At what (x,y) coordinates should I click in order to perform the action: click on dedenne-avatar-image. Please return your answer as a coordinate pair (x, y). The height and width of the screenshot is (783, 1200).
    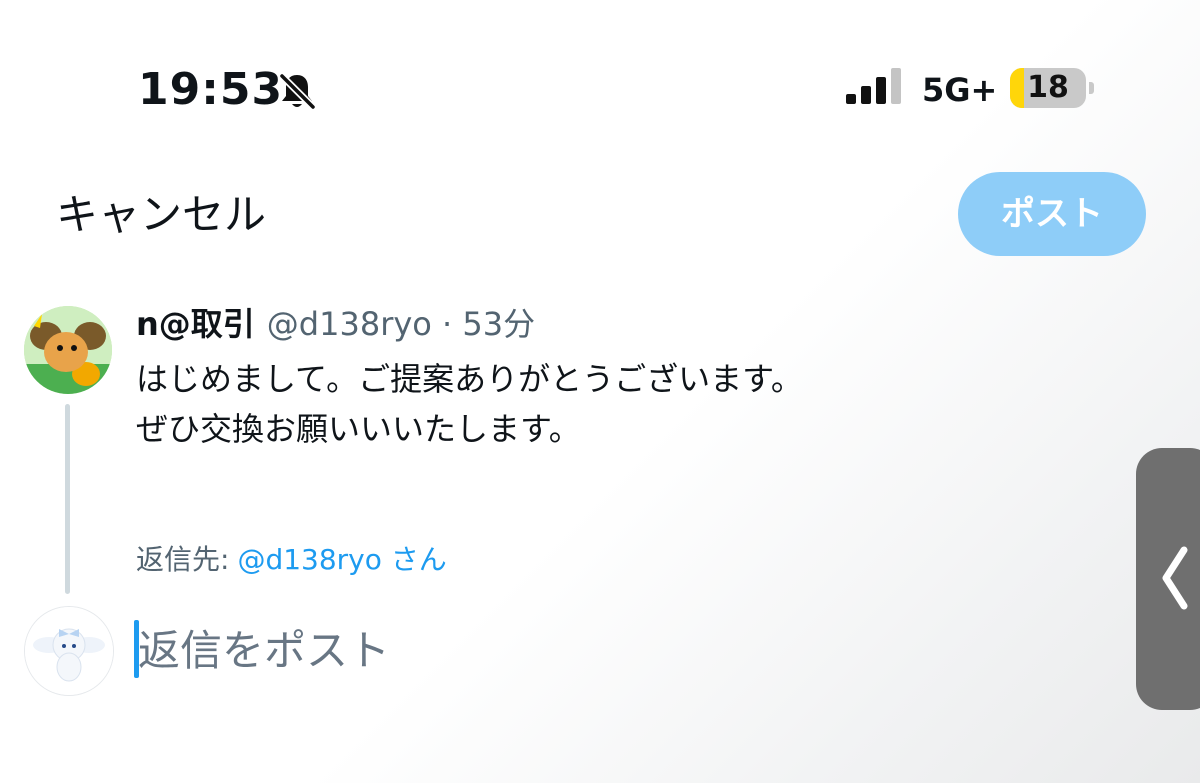
    Looking at the image, I should click on (68, 350).